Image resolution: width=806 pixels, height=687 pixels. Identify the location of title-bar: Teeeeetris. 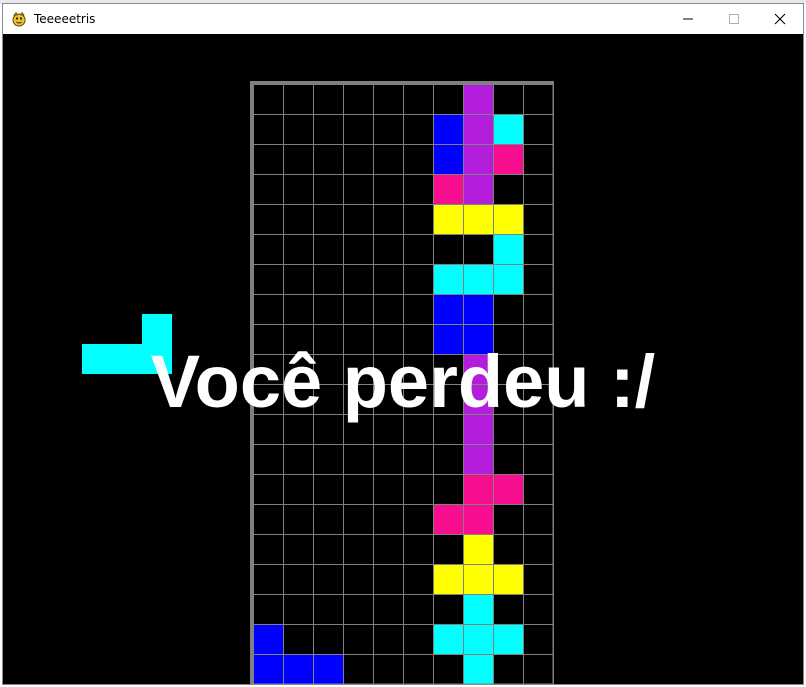
(403, 19).